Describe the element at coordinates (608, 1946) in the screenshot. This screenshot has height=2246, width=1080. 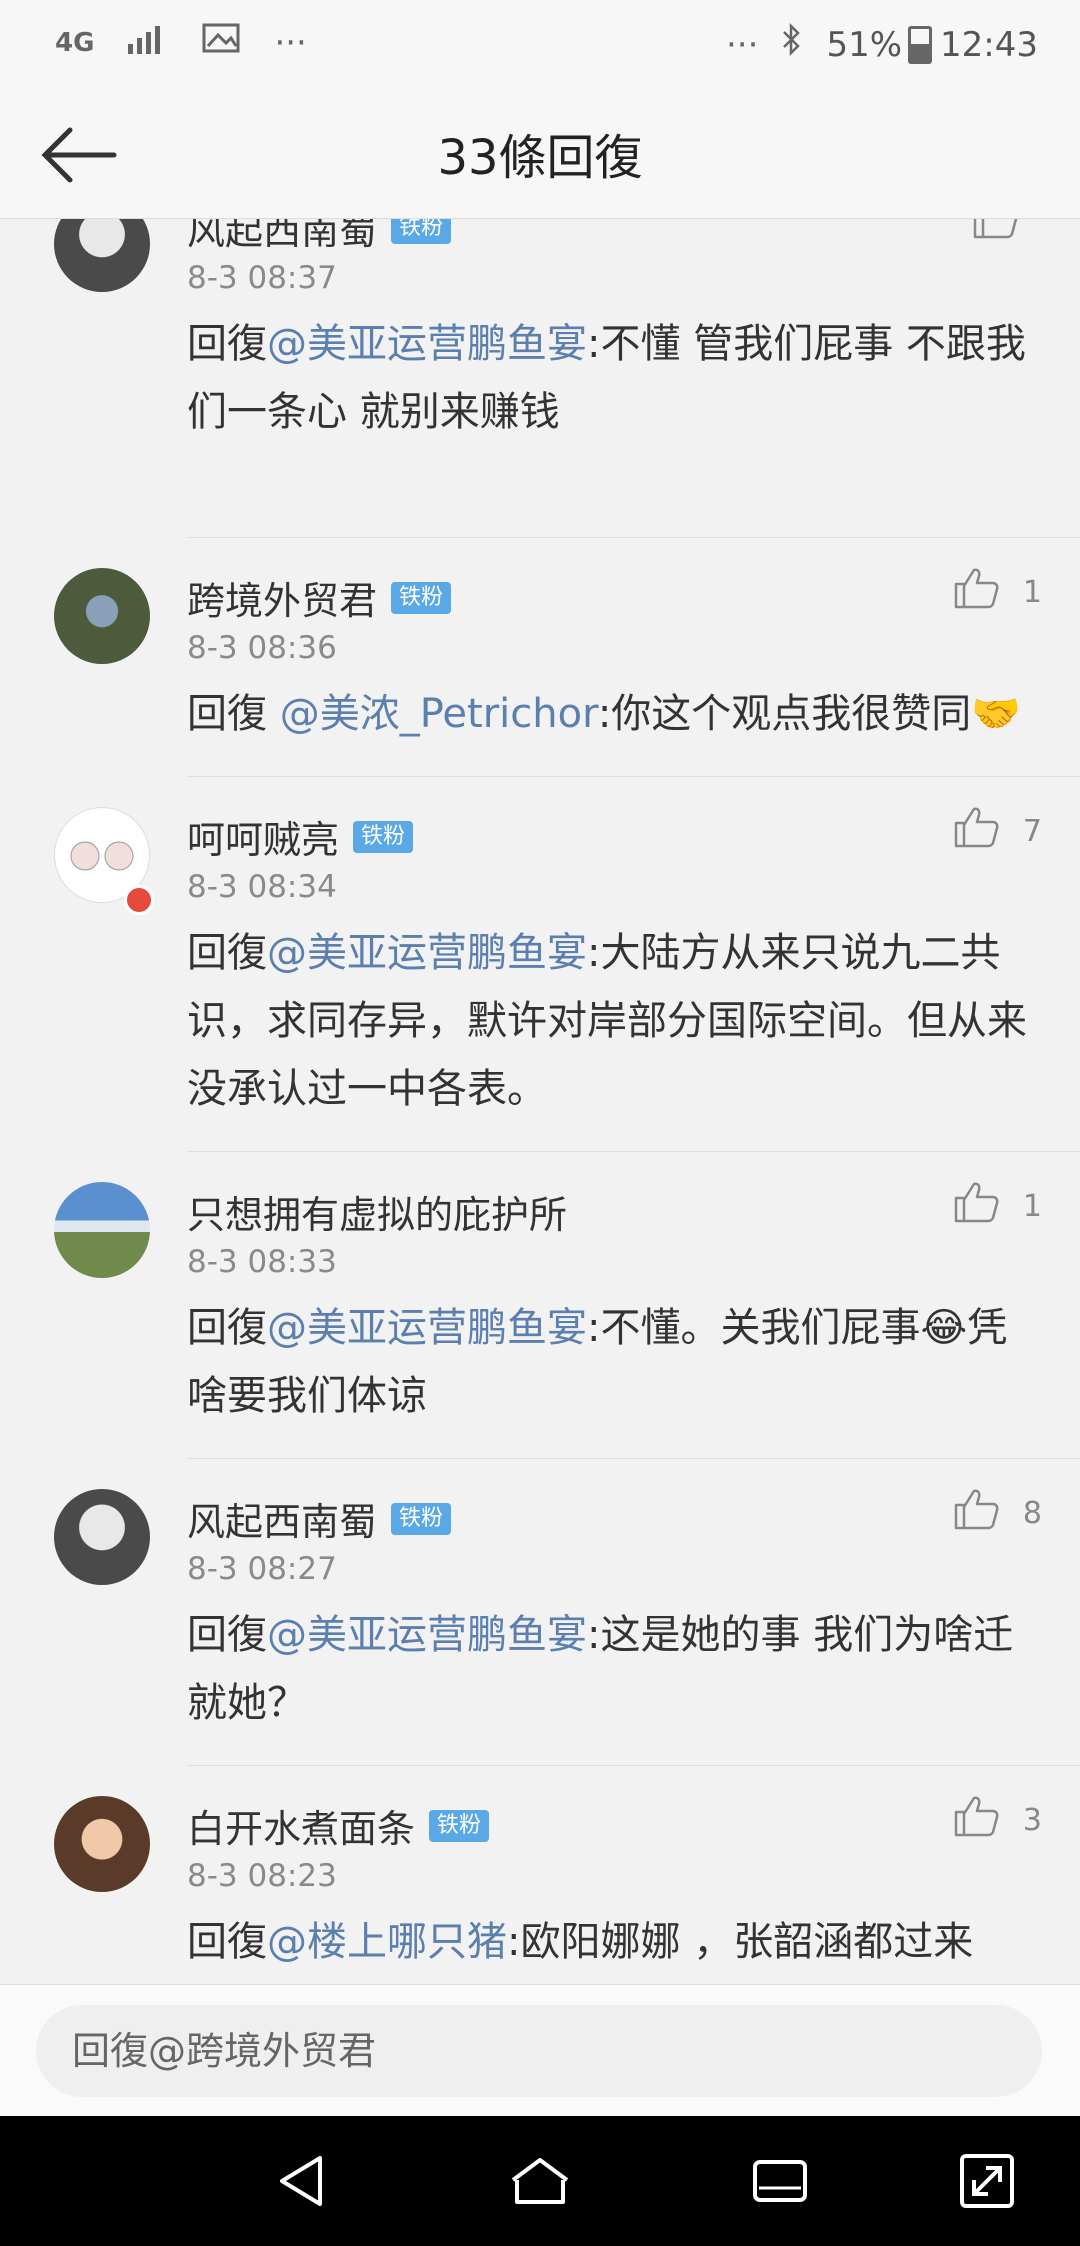
I see `comment-text: 回復@楼上哪只猪:欧阳娜娜 ，张韶涵都过来了，她姐俩就想又当又立？` at that location.